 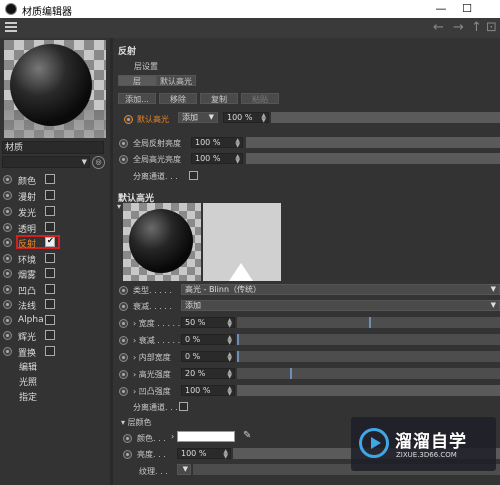 What do you see at coordinates (178, 98) in the screenshot?
I see `remove-button: 移除` at bounding box center [178, 98].